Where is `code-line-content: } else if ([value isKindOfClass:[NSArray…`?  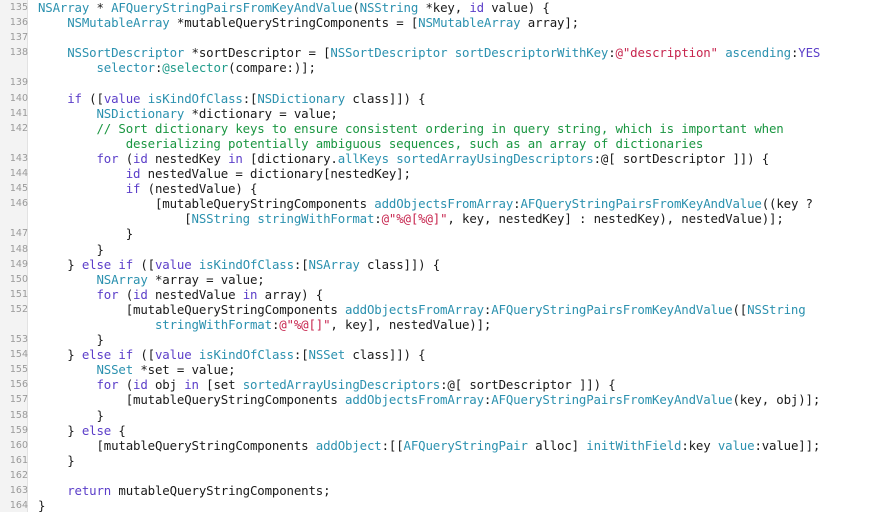
code-line-content: } else if ([value isKindOfClass:[NSArray… is located at coordinates (458, 264).